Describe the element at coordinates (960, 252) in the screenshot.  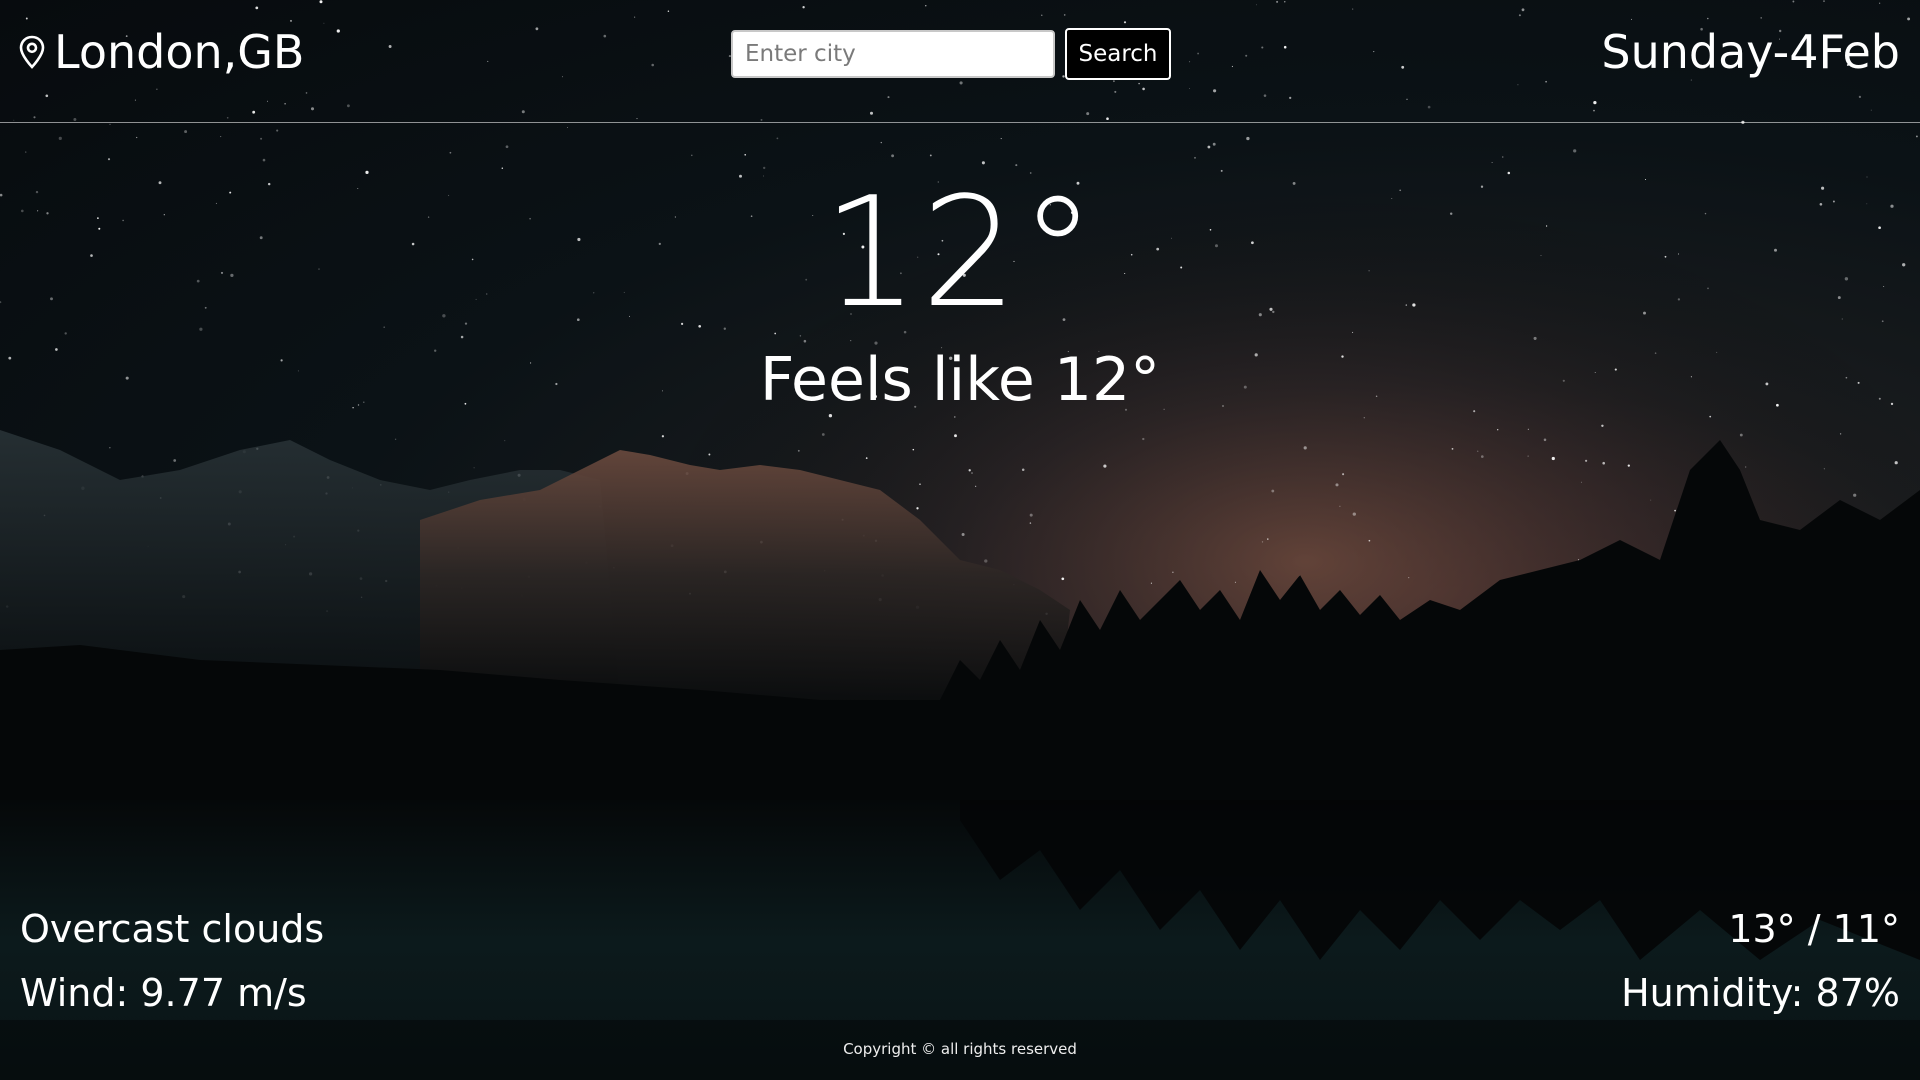
I see `temperature: 12°` at that location.